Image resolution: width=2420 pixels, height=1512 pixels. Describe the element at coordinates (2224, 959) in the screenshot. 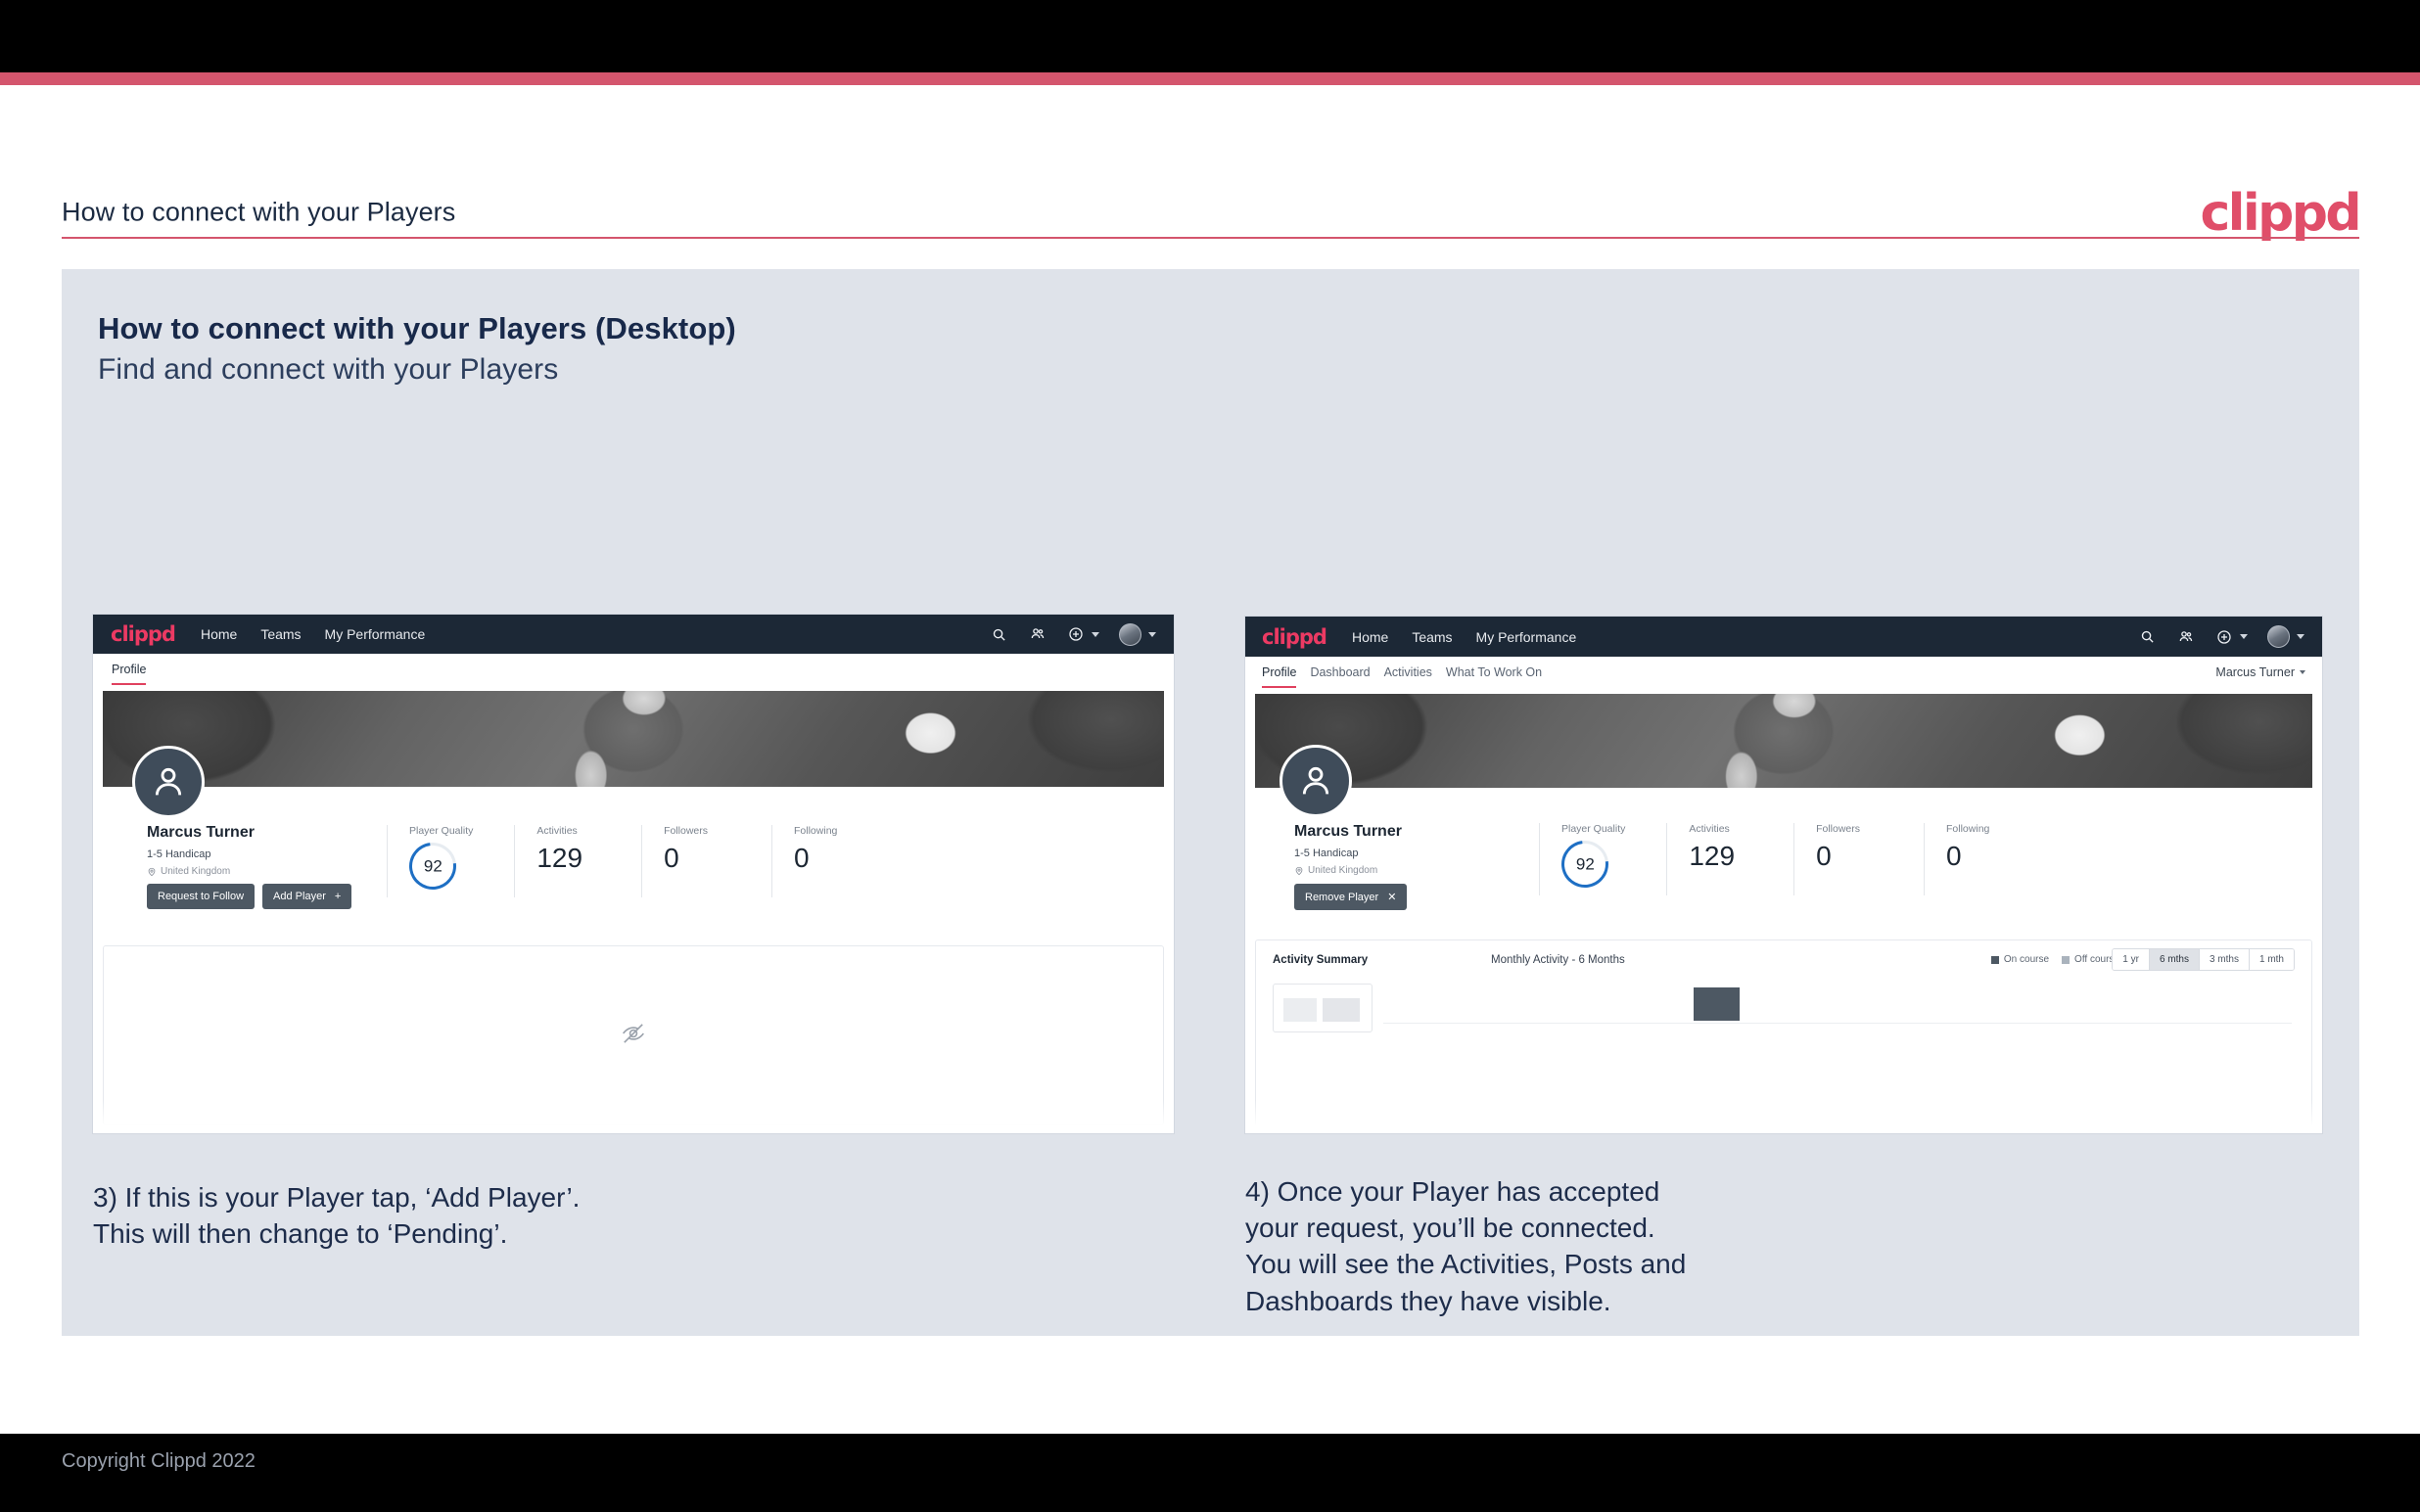

I see `range-3-mths: 3 mths` at that location.